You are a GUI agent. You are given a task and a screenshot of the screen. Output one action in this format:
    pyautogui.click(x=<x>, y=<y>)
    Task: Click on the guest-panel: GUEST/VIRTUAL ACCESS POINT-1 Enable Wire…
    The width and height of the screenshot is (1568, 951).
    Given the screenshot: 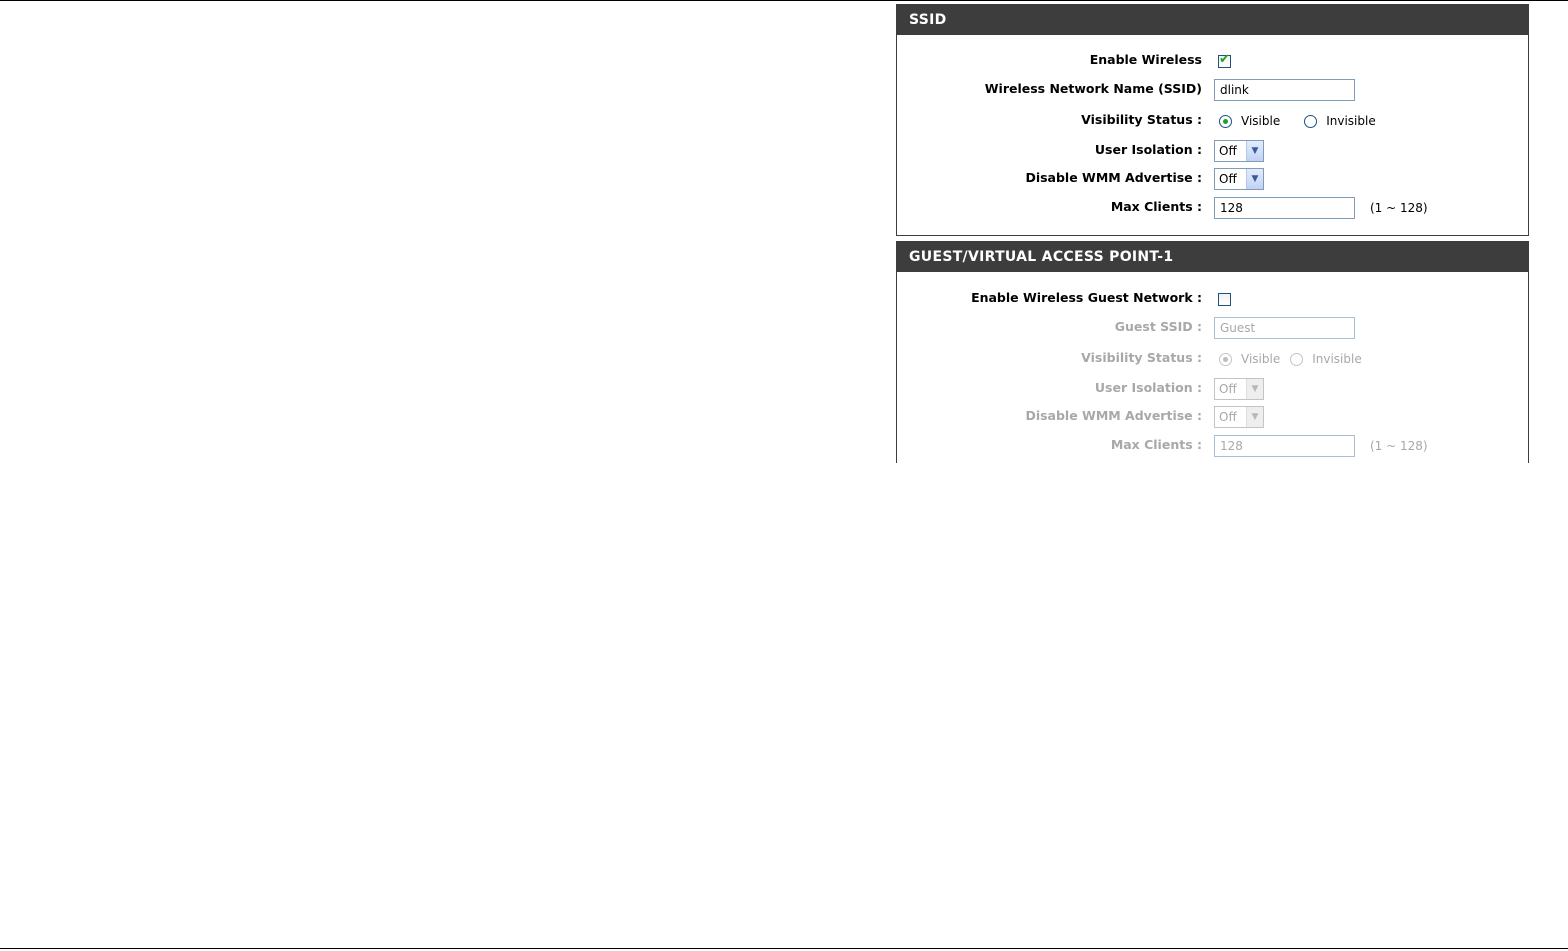 What is the action you would take?
    pyautogui.click(x=1212, y=352)
    